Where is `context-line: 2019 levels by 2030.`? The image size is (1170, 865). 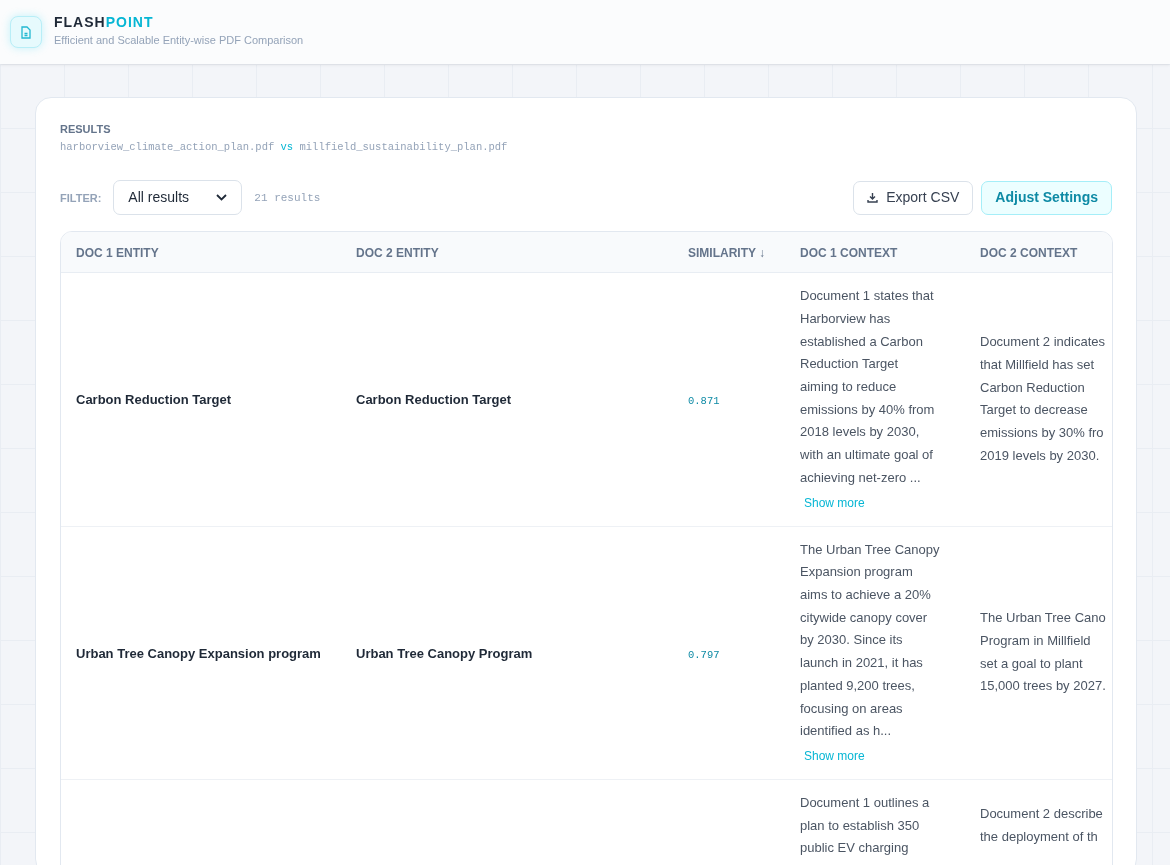
context-line: 2019 levels by 2030. is located at coordinates (1040, 455).